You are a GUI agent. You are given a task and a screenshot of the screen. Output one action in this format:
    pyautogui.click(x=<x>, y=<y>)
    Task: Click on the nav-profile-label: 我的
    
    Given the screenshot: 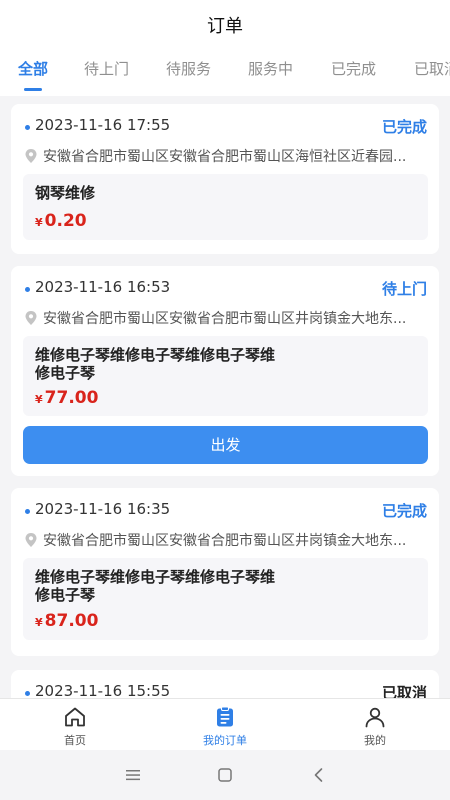 What is the action you would take?
    pyautogui.click(x=375, y=740)
    